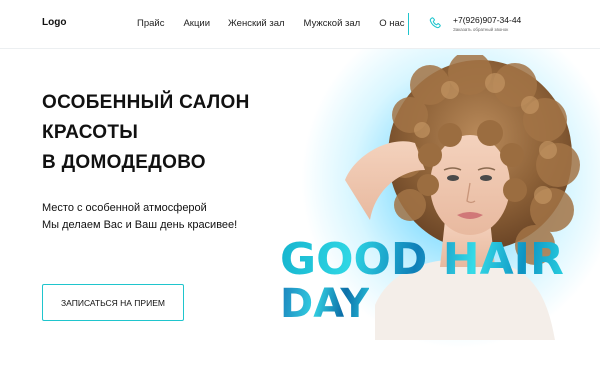 This screenshot has height=370, width=600. I want to click on logo: Logo, so click(54, 22).